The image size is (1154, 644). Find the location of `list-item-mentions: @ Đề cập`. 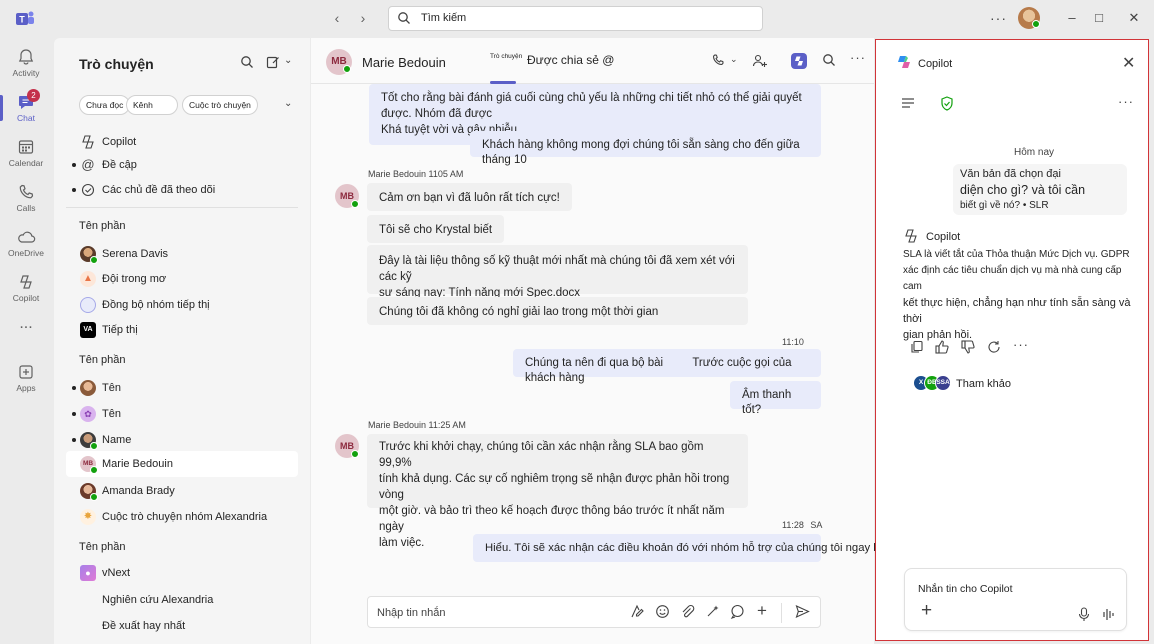

list-item-mentions: @ Đề cập is located at coordinates (182, 165).